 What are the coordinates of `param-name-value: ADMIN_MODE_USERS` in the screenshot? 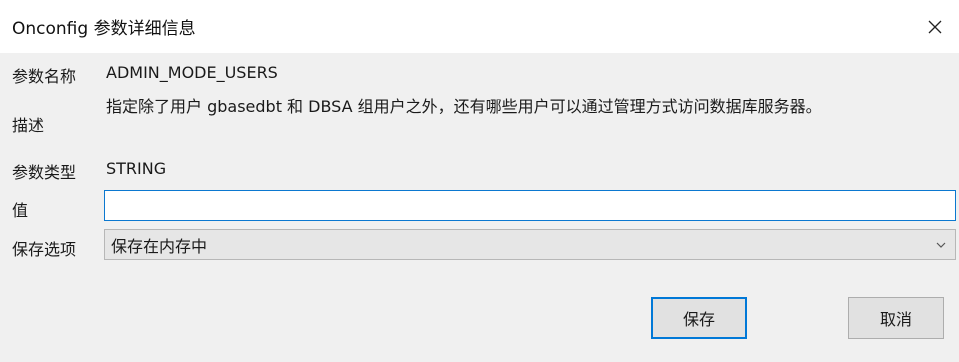 It's located at (192, 72).